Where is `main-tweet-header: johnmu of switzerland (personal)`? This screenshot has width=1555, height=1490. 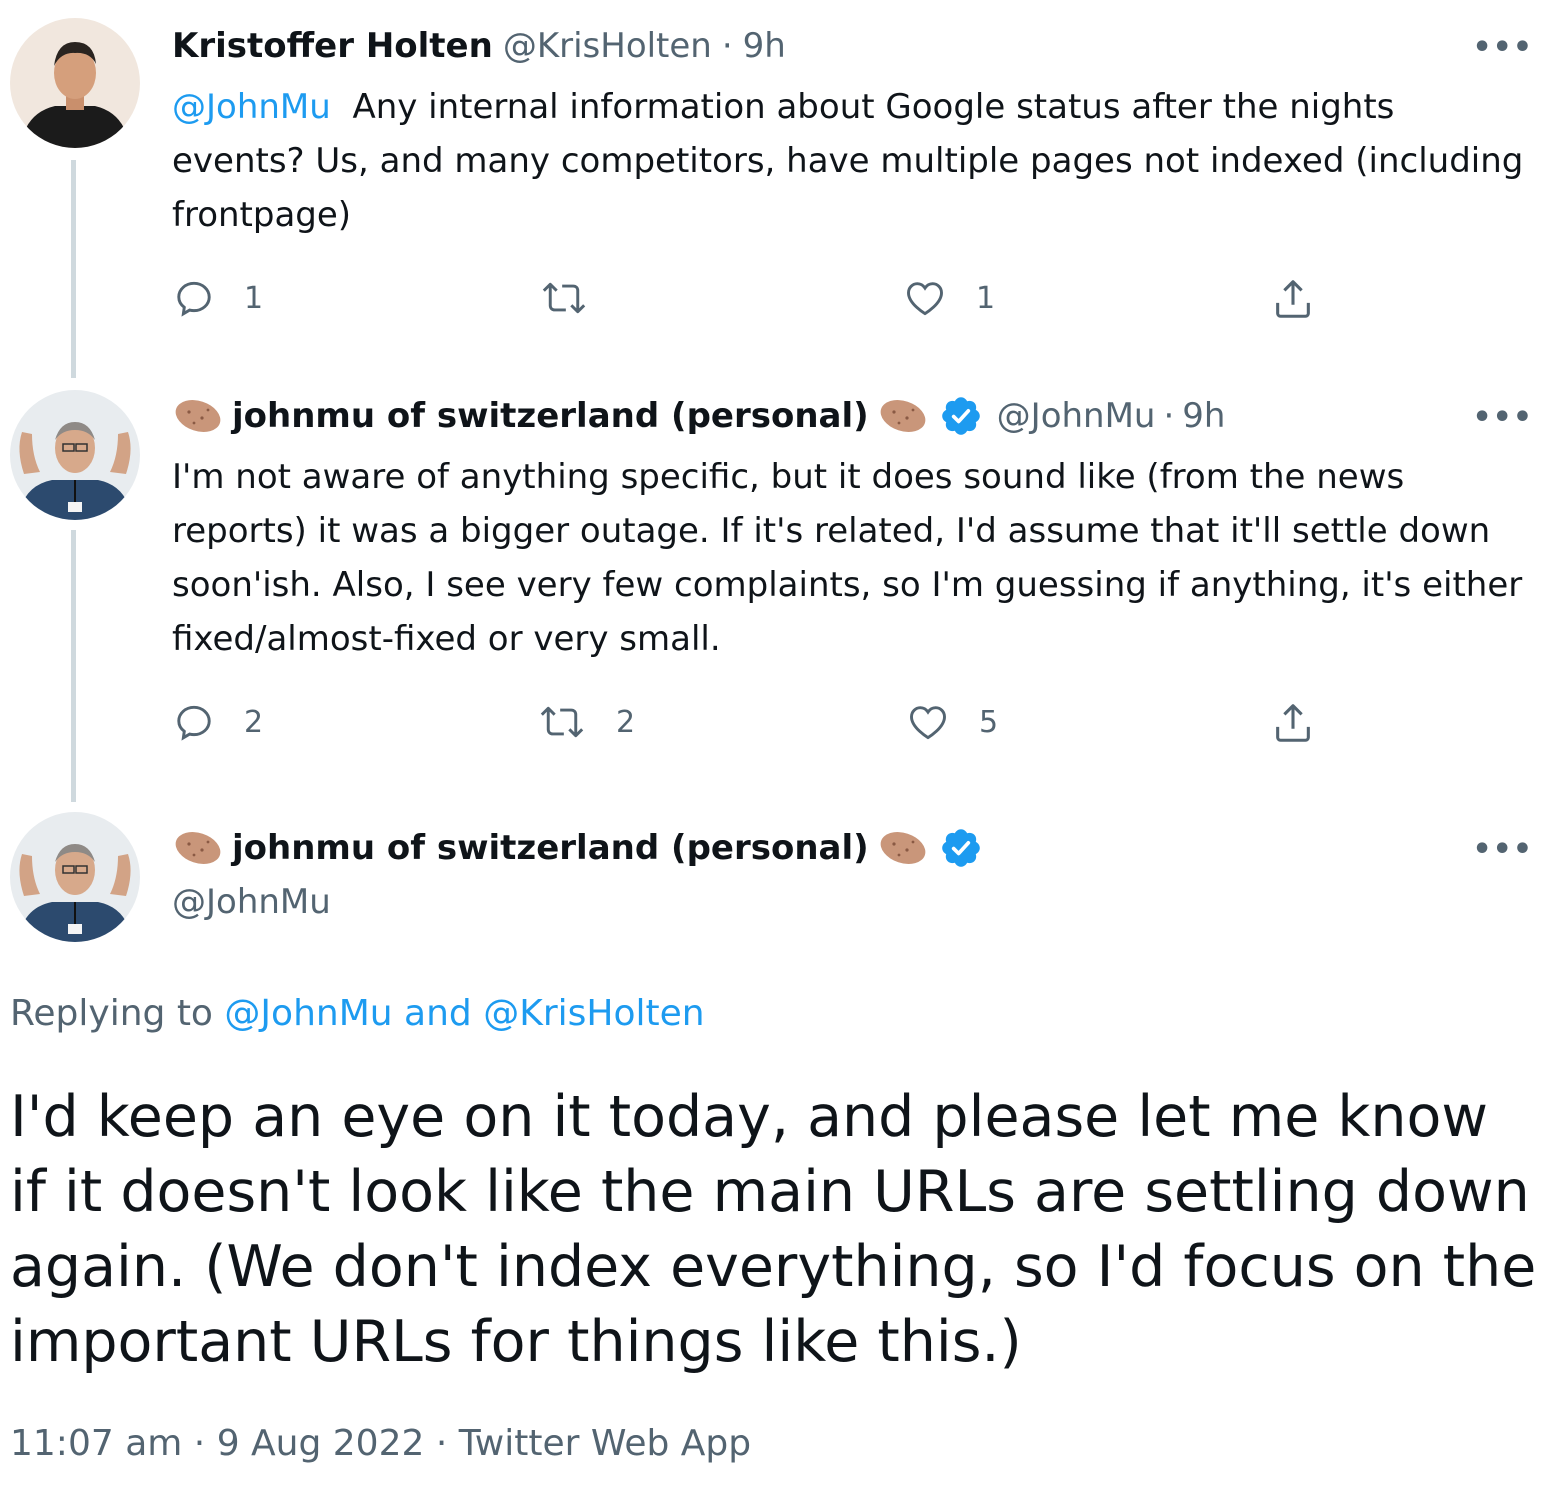
main-tweet-header: johnmu of switzerland (personal) is located at coordinates (577, 848).